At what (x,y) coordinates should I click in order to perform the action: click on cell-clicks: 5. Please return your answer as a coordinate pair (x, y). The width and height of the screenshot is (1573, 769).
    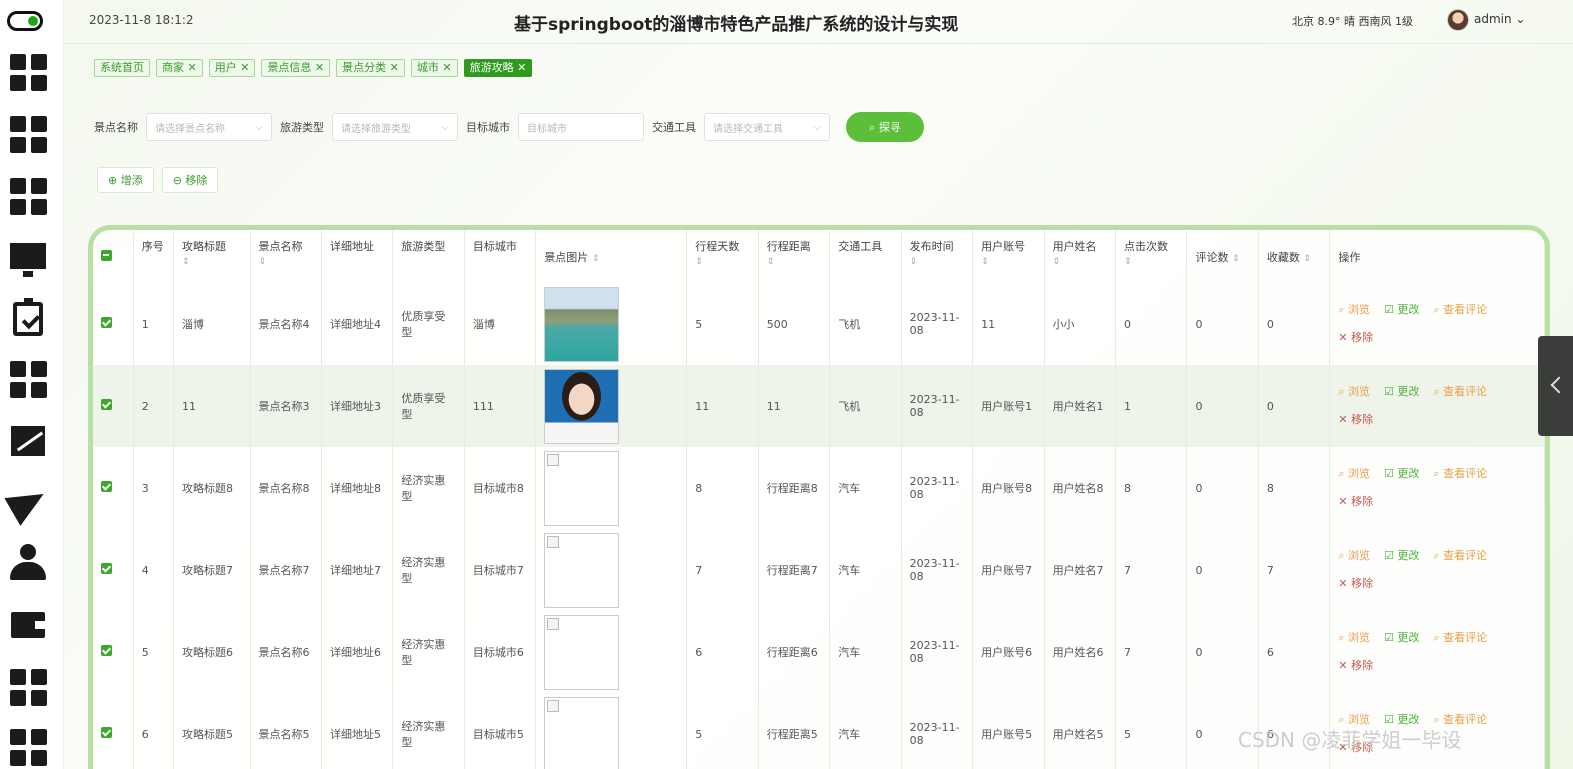
    Looking at the image, I should click on (1151, 731).